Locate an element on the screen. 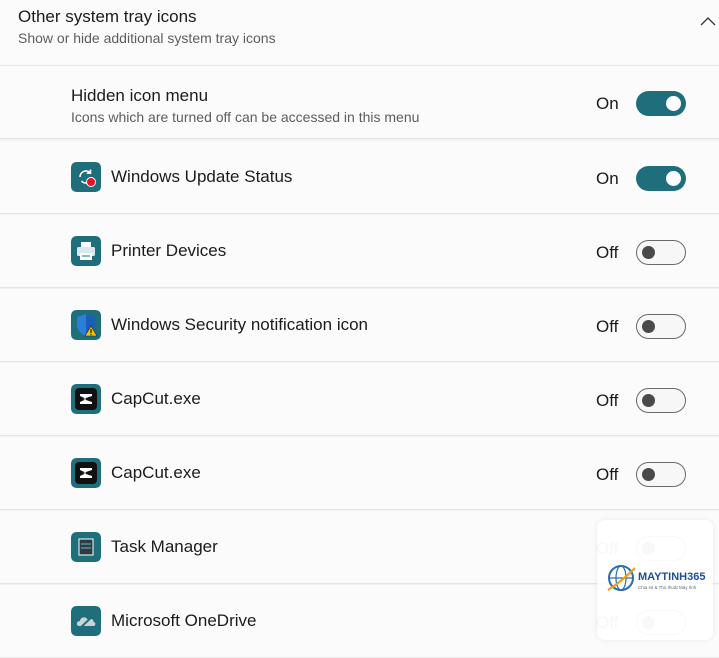  watermark-logo: MAYTINH365 Chia sẻ & Thủ thuật Máy tính is located at coordinates (655, 580).